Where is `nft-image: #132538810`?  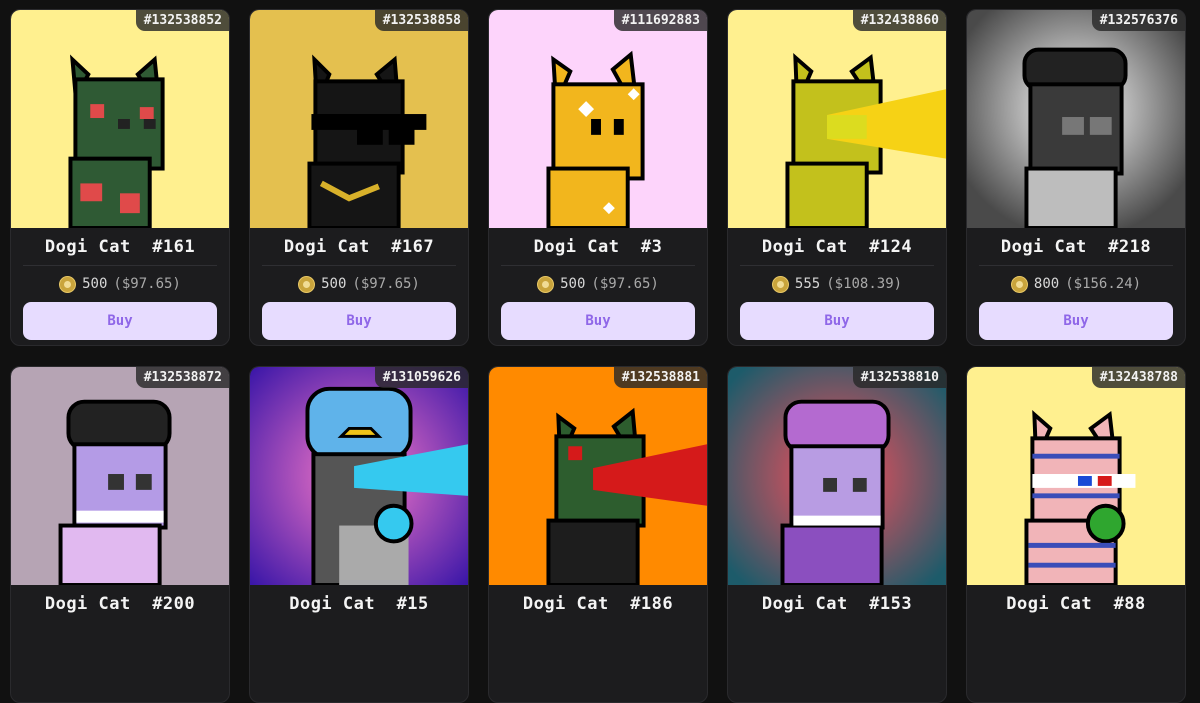 nft-image: #132538810 is located at coordinates (837, 476).